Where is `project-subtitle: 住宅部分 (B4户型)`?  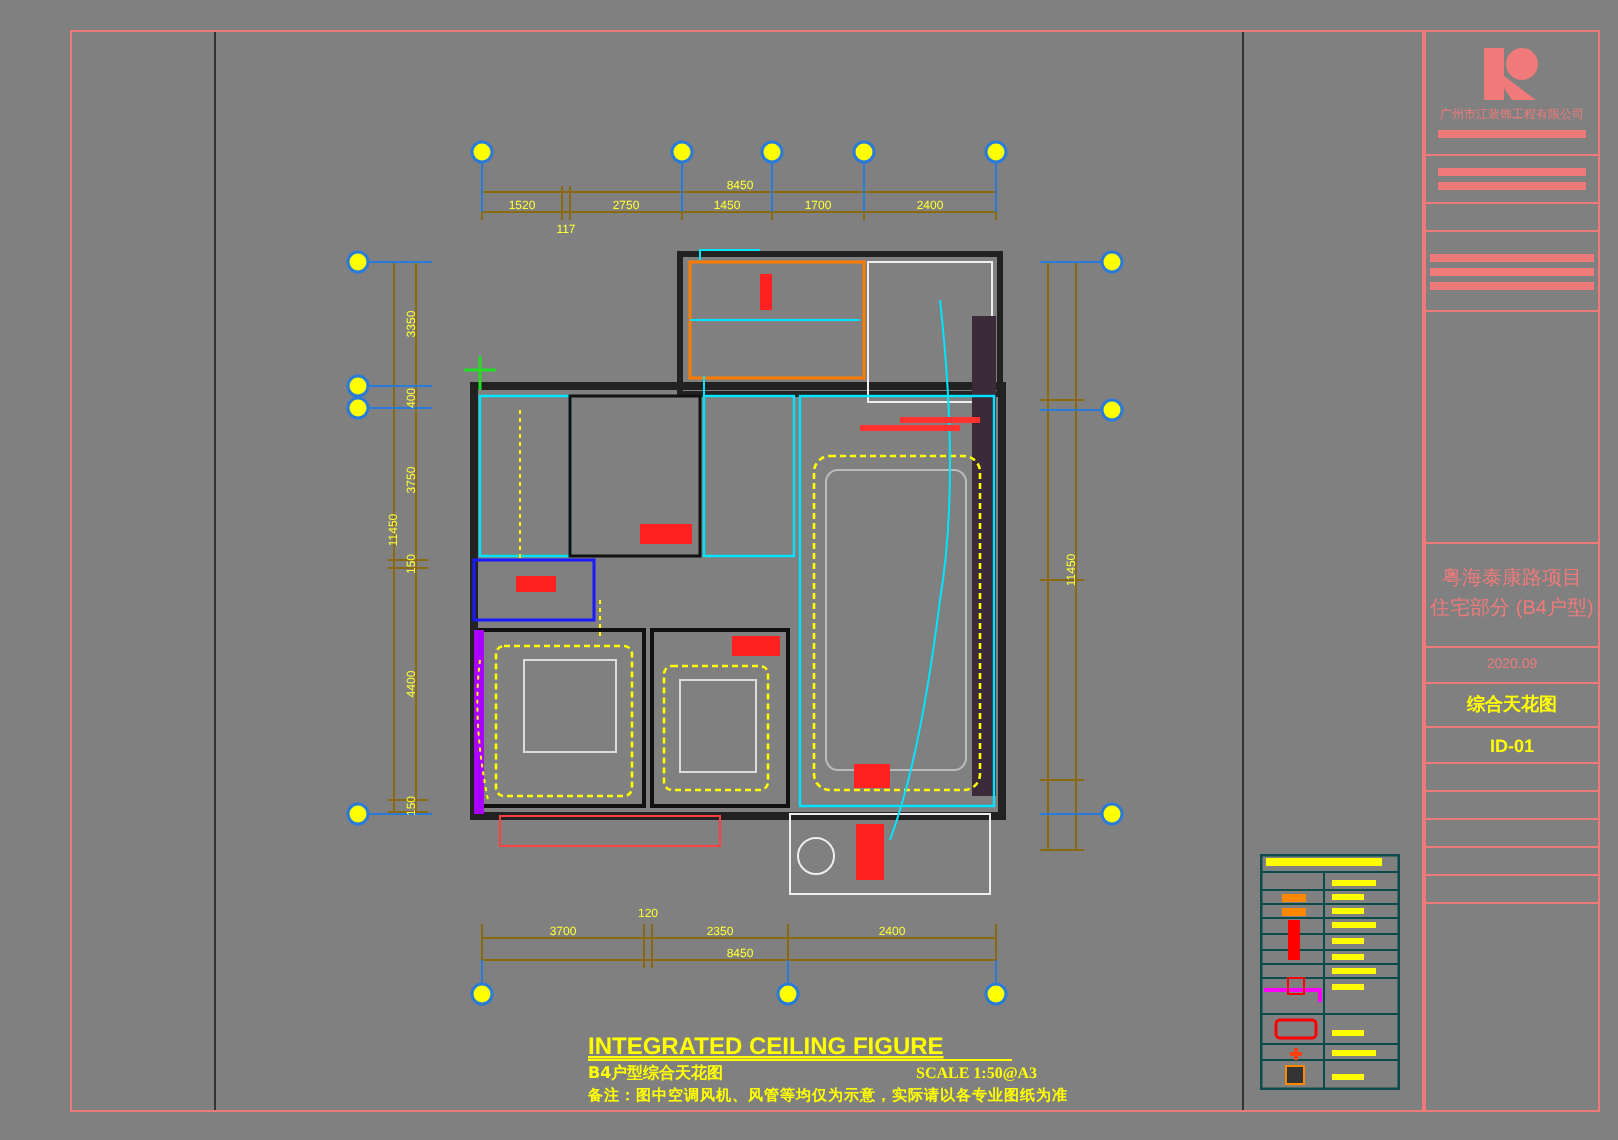 project-subtitle: 住宅部分 (B4户型) is located at coordinates (1512, 610).